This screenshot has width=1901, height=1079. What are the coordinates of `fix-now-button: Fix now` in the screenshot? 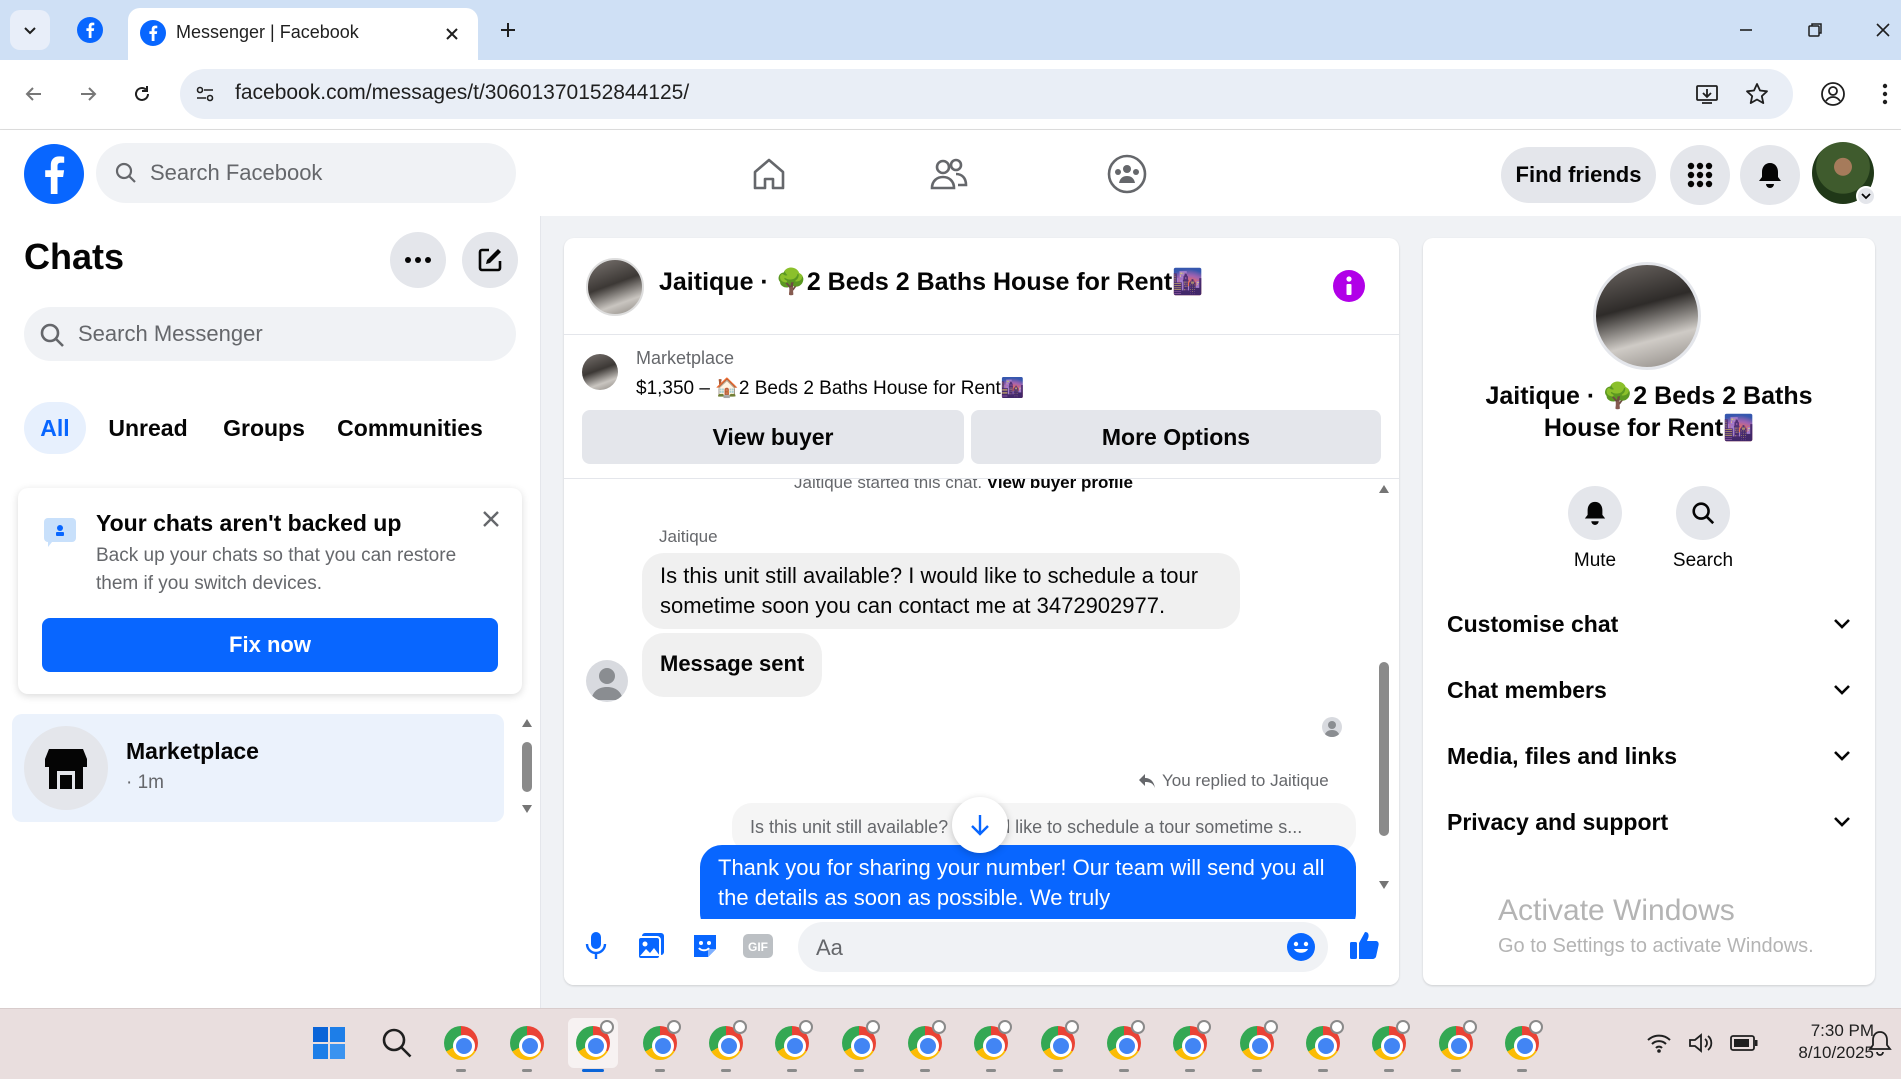 It's located at (270, 645).